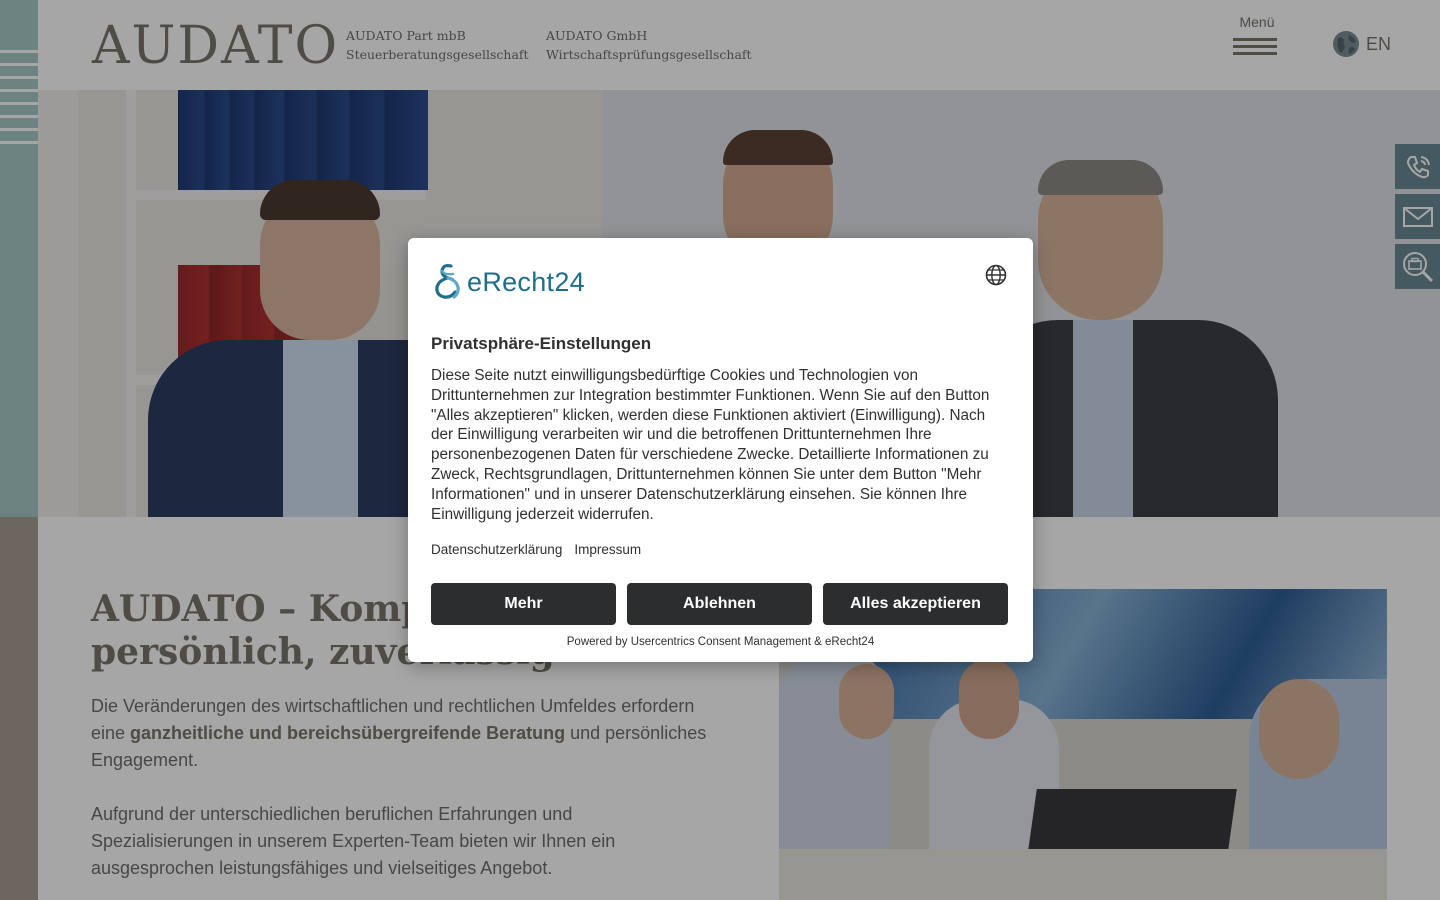 The width and height of the screenshot is (1440, 900). What do you see at coordinates (496, 549) in the screenshot?
I see `privacy-policy-link: Datenschutzerklärung` at bounding box center [496, 549].